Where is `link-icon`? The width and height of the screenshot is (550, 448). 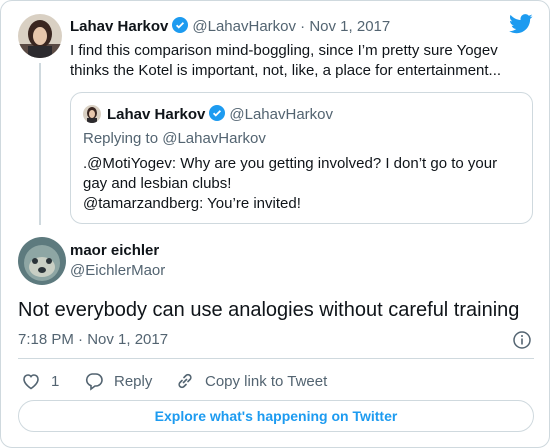 link-icon is located at coordinates (185, 381).